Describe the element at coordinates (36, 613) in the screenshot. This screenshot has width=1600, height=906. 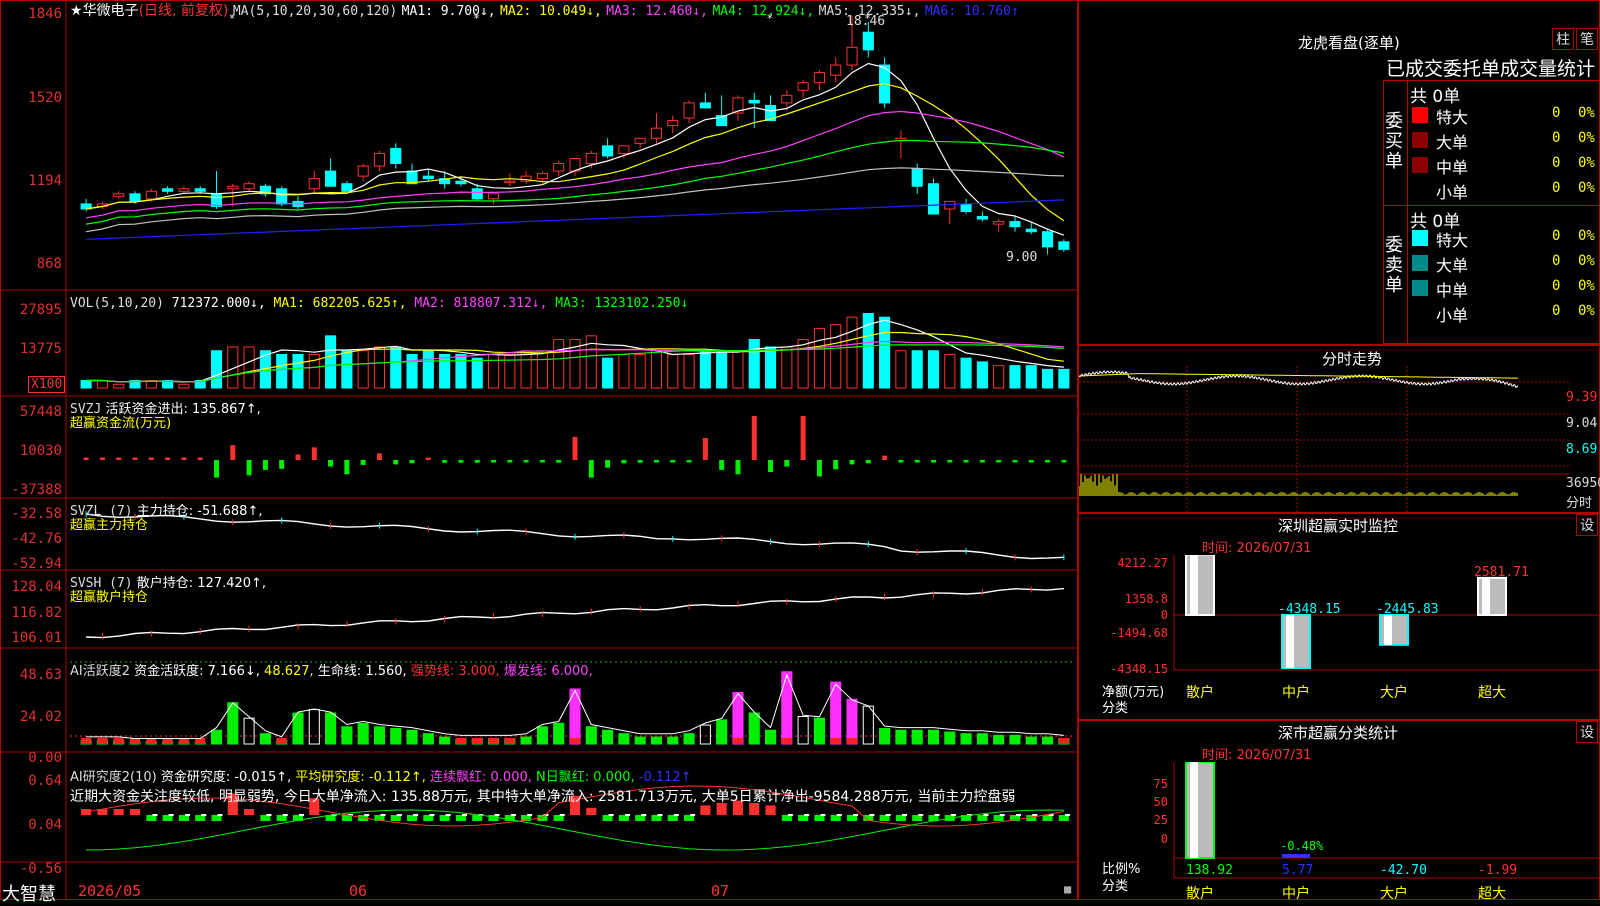
I see `svsh-tick-2: 116.82` at that location.